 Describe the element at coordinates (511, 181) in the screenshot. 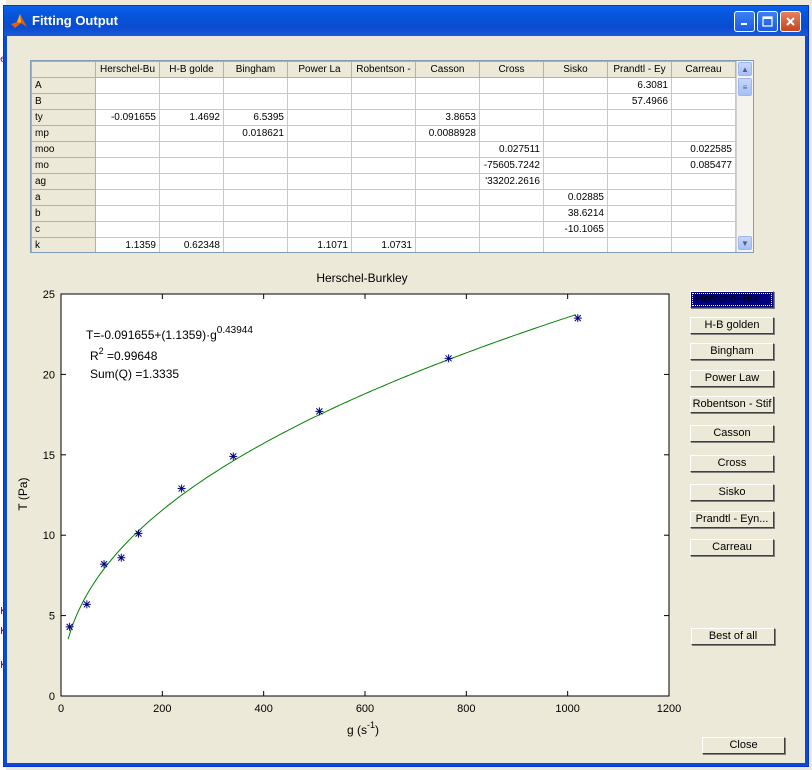

I see `table-cell: '33202.2616` at that location.